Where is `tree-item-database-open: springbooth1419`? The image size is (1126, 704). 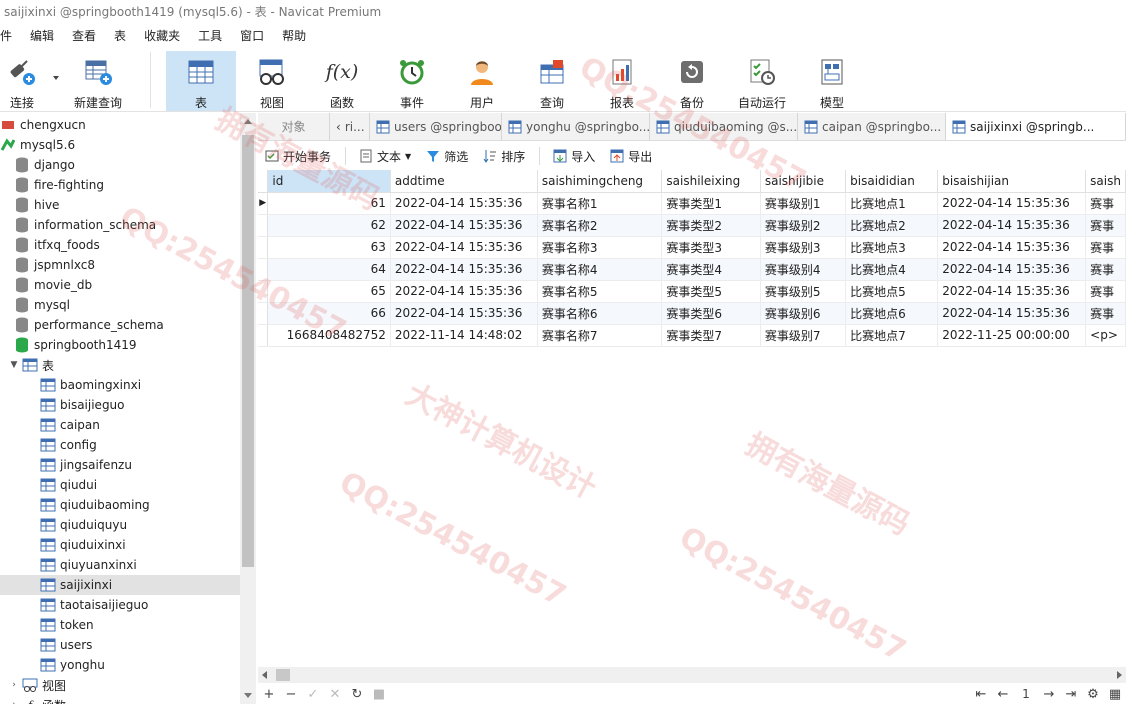 tree-item-database-open: springbooth1419 is located at coordinates (120, 345).